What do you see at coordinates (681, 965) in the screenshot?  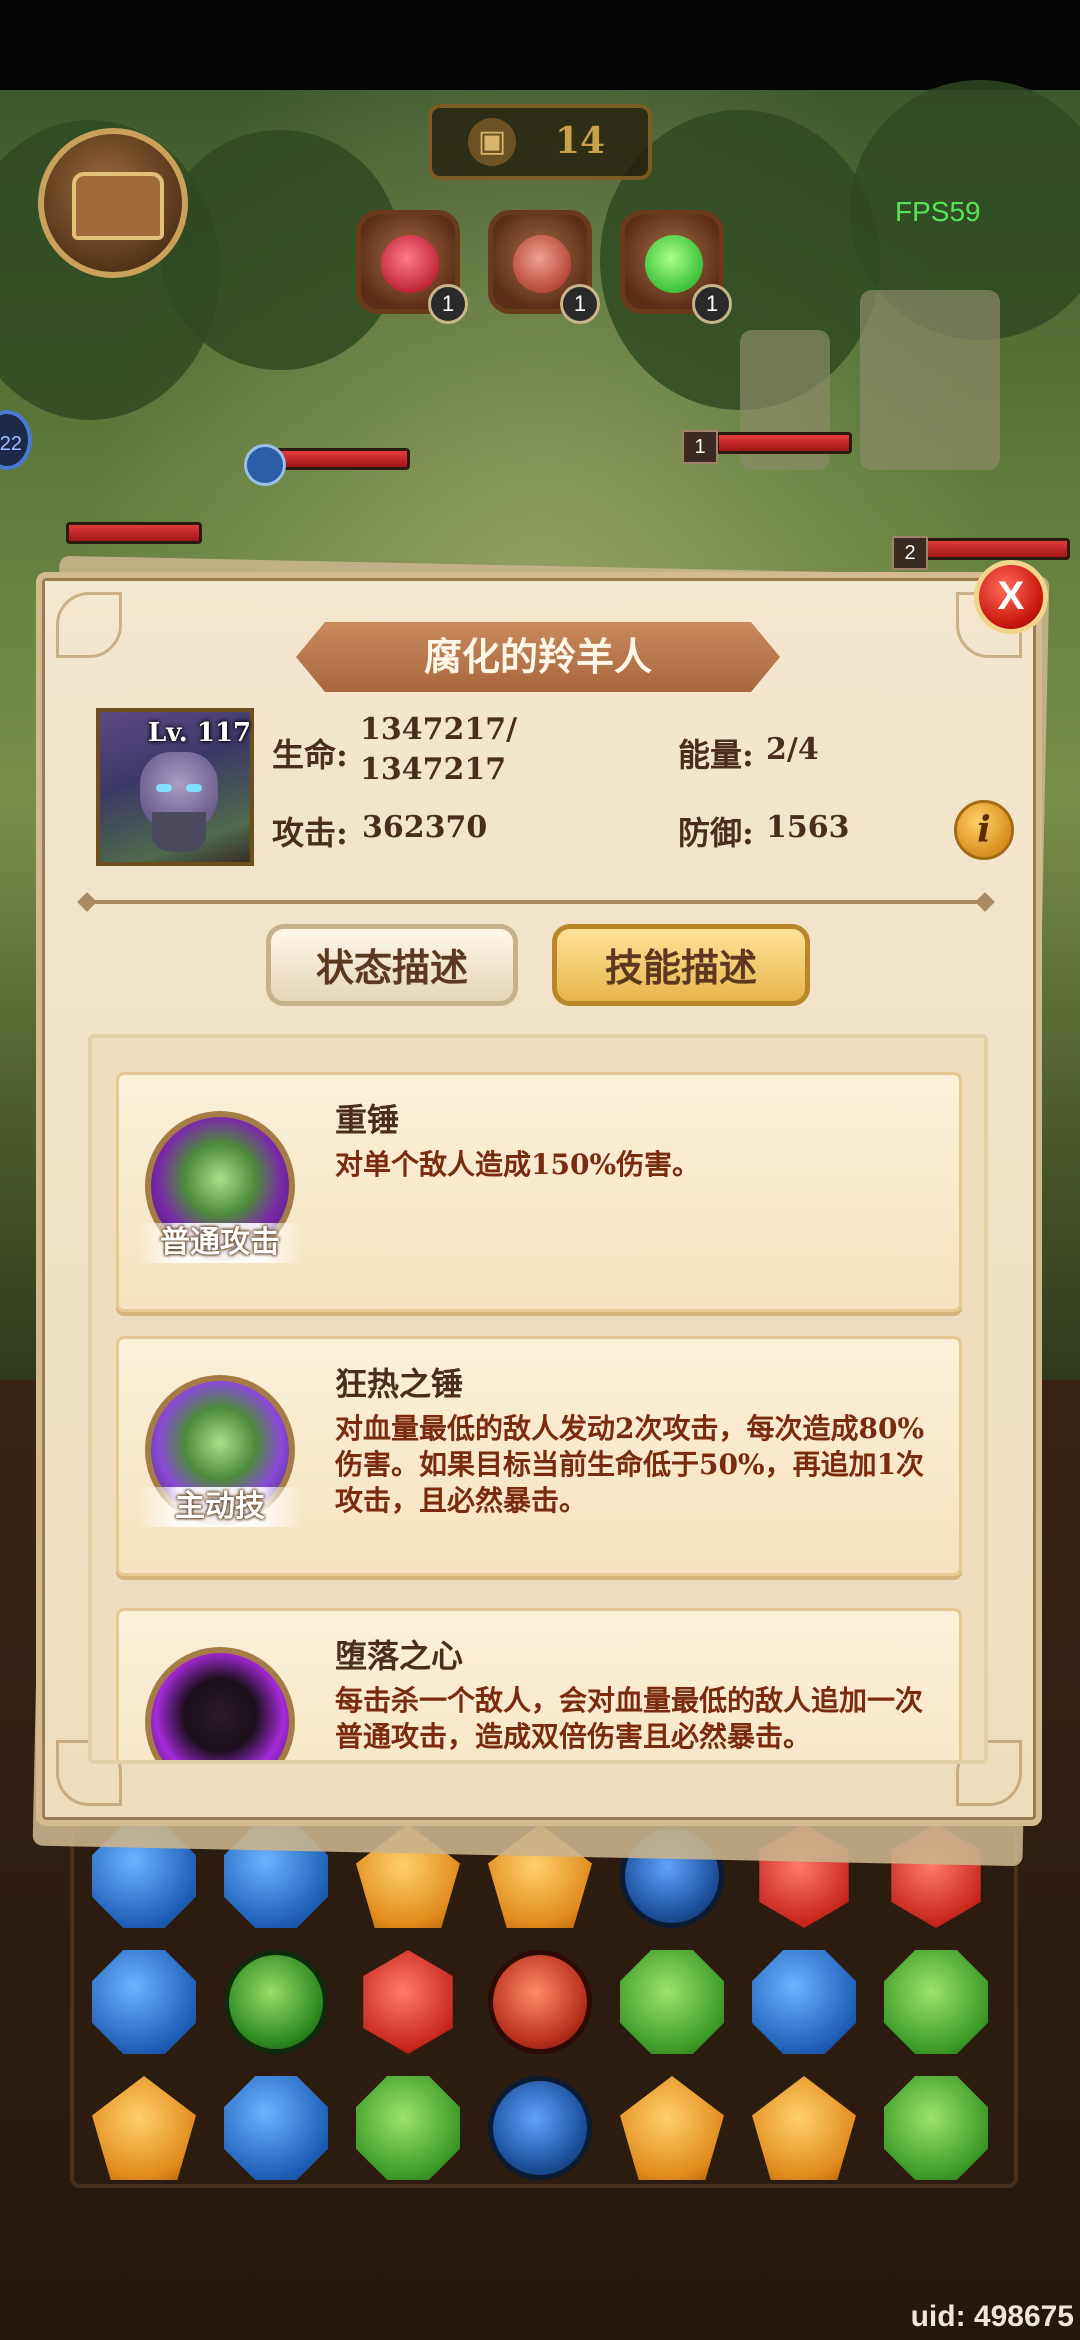 I see `tab-skill-description: 技能描述` at bounding box center [681, 965].